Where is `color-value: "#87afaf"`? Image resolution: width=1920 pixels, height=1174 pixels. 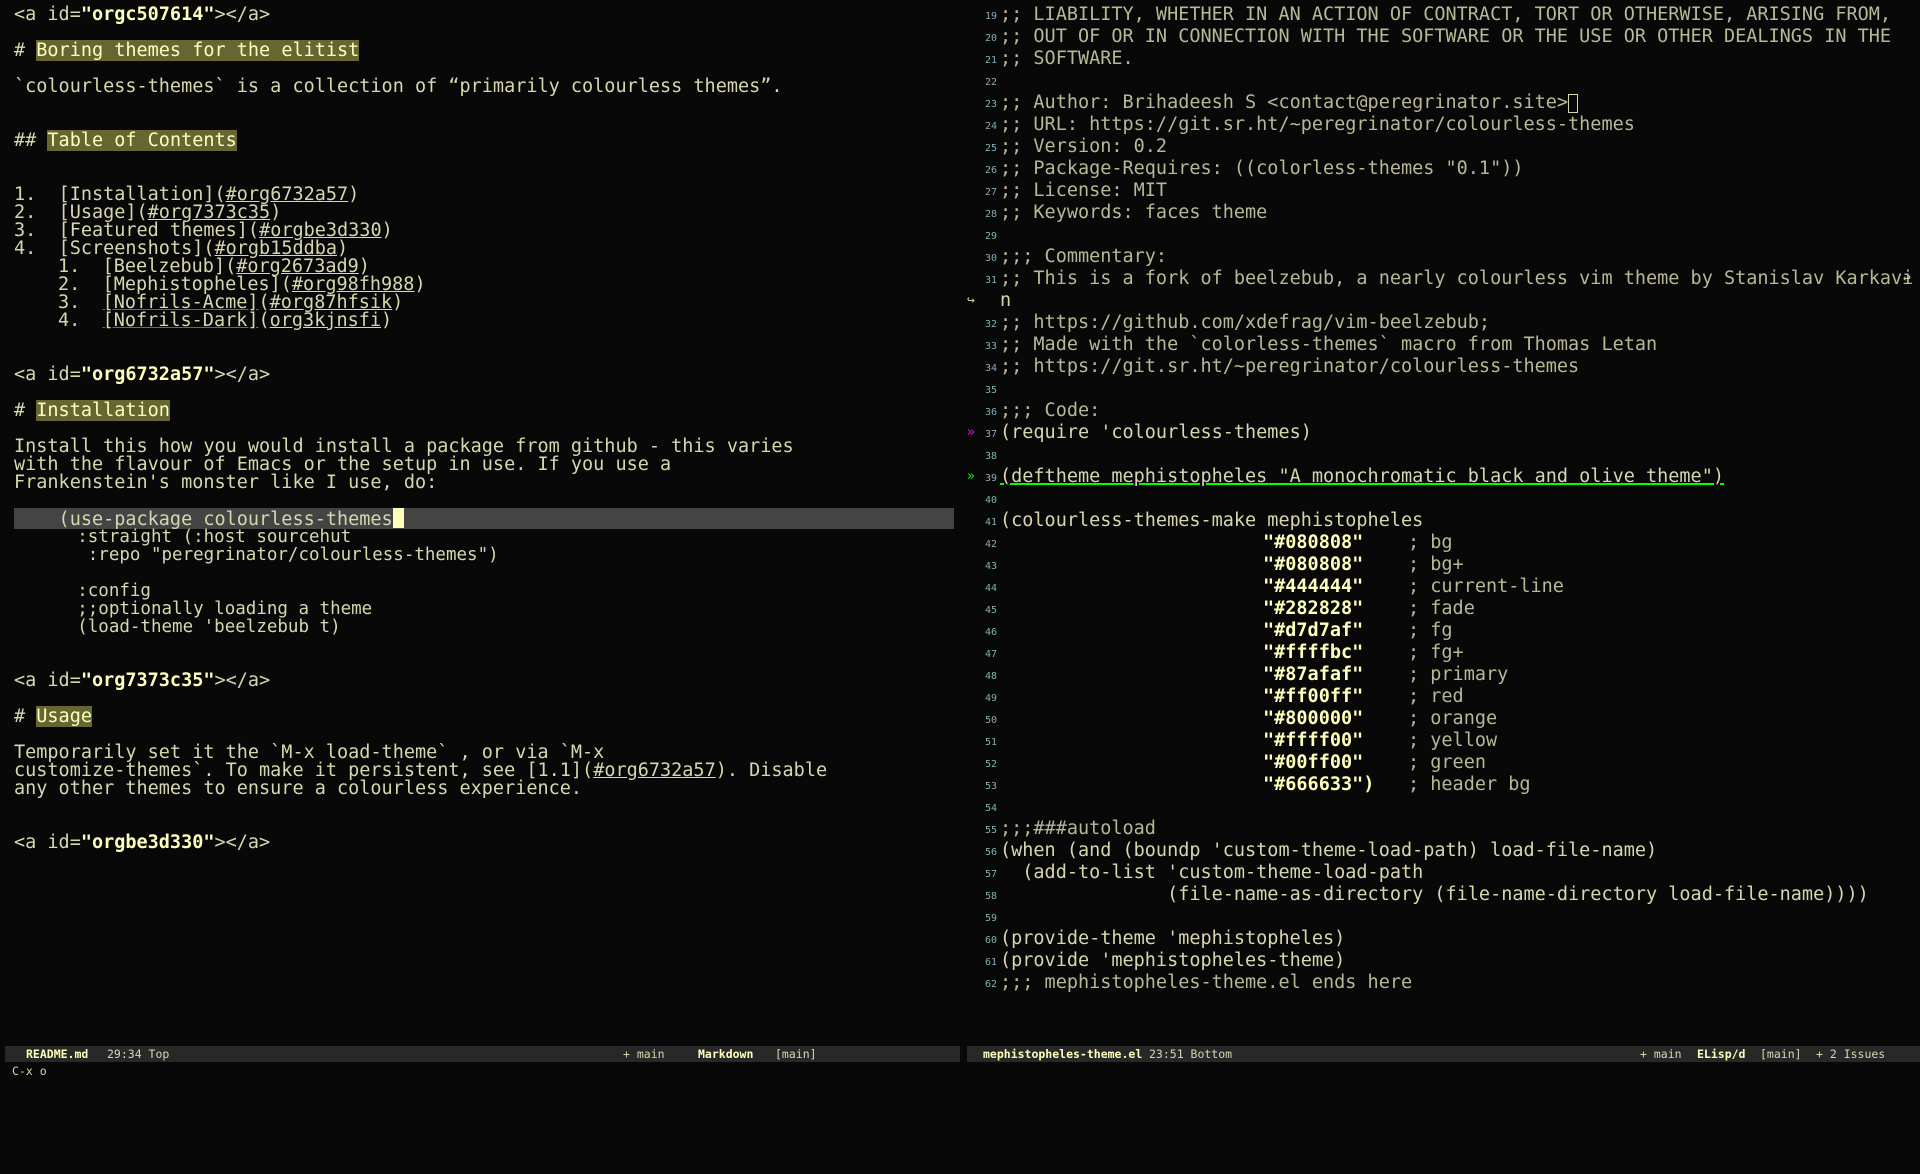
color-value: "#87afaf" is located at coordinates (1313, 674).